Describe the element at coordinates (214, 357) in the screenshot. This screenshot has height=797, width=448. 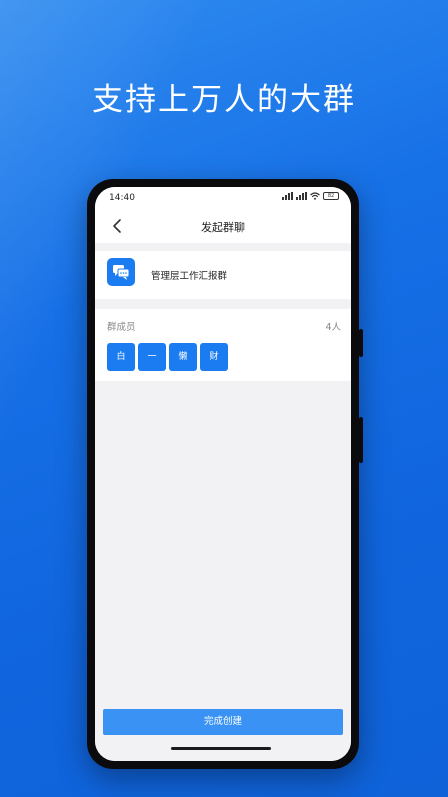
I see `member-chip: 财` at that location.